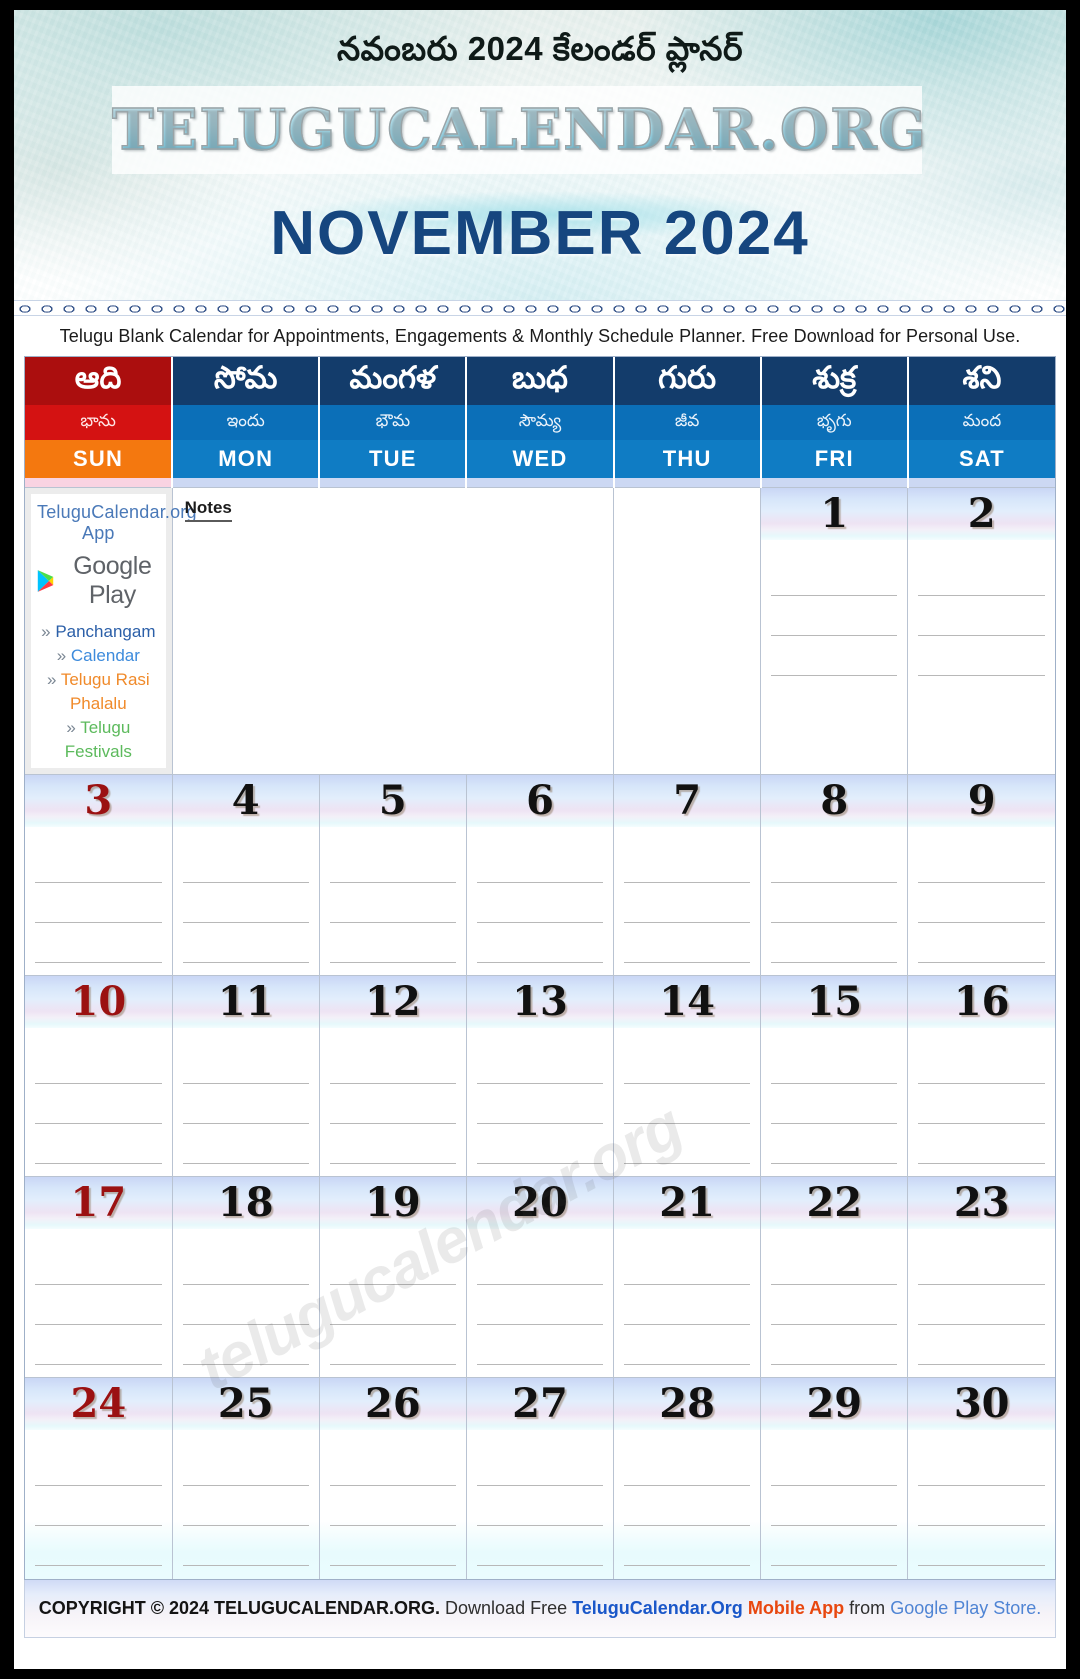  I want to click on day-cell-23: 23, so click(981, 1277).